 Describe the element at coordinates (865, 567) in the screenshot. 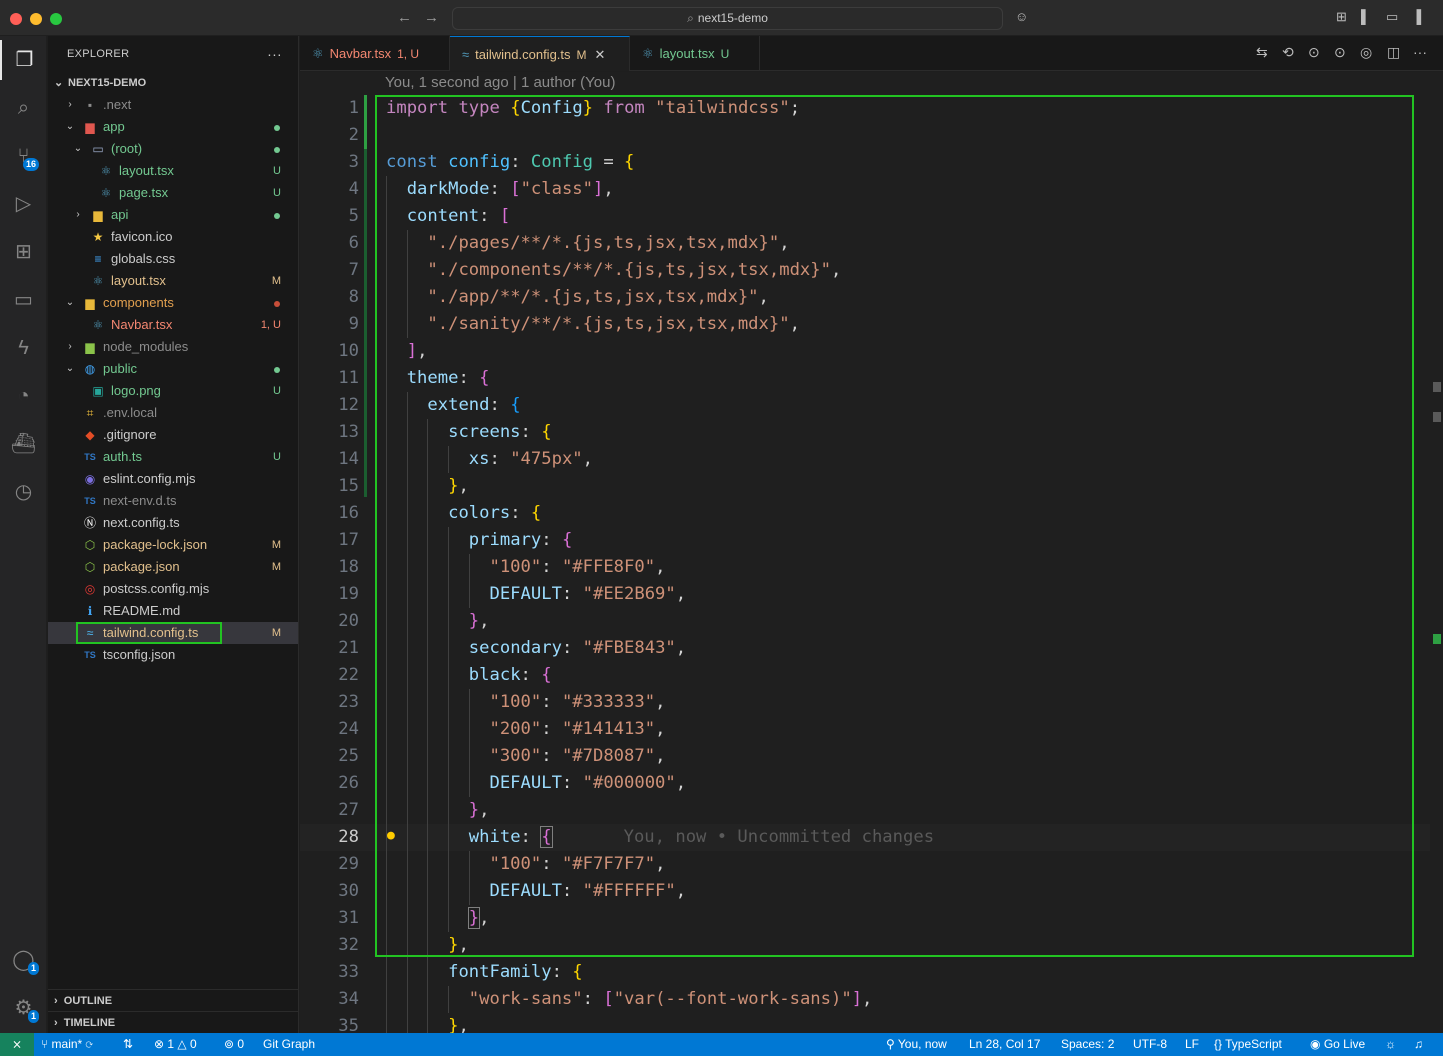

I see `code-line: 18 "100": "#FFE8F0",` at that location.